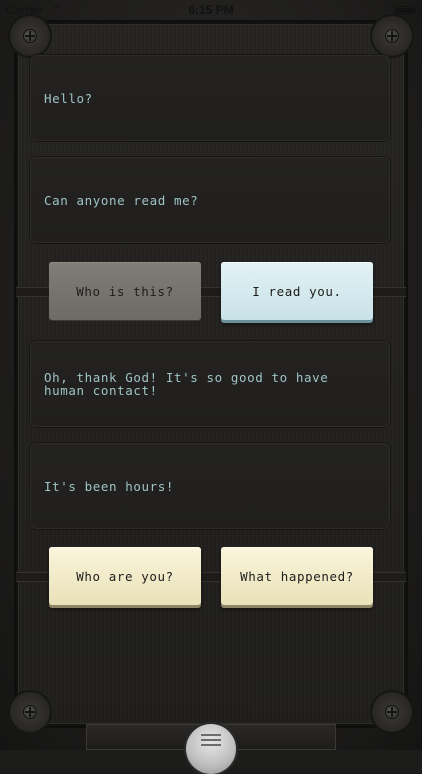  Describe the element at coordinates (405, 10) in the screenshot. I see `battery-icon` at that location.